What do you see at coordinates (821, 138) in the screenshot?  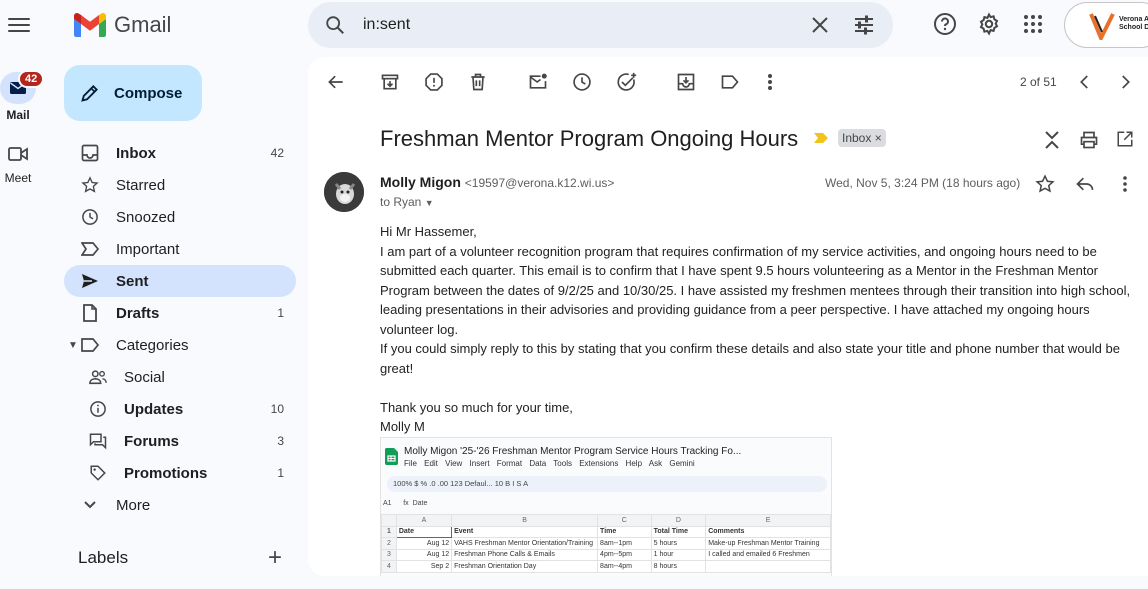 I see `important-marker-icon` at bounding box center [821, 138].